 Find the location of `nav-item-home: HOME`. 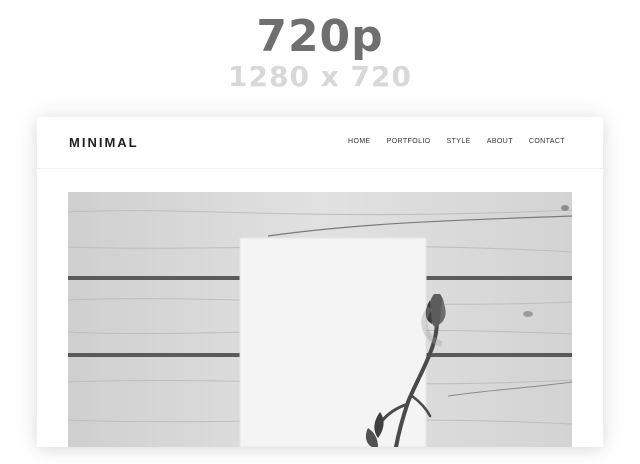

nav-item-home: HOME is located at coordinates (359, 141).